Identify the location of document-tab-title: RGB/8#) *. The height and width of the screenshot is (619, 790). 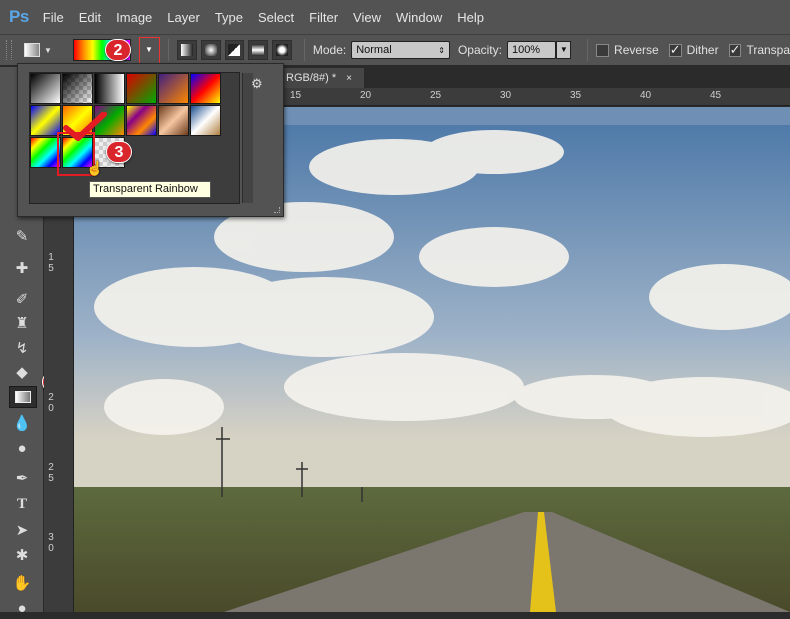
(311, 78).